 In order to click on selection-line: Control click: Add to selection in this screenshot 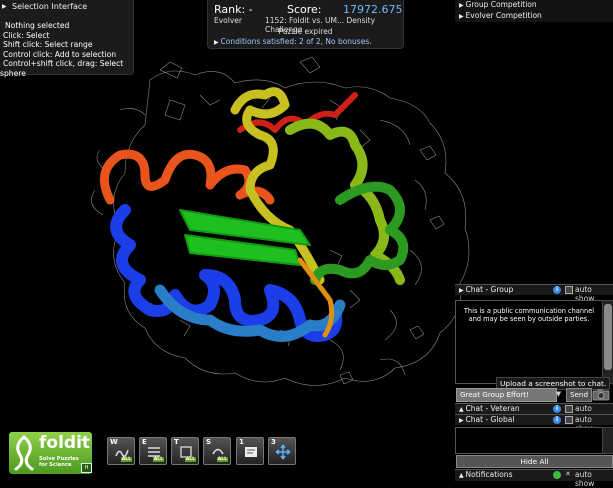, I will do `click(60, 54)`.